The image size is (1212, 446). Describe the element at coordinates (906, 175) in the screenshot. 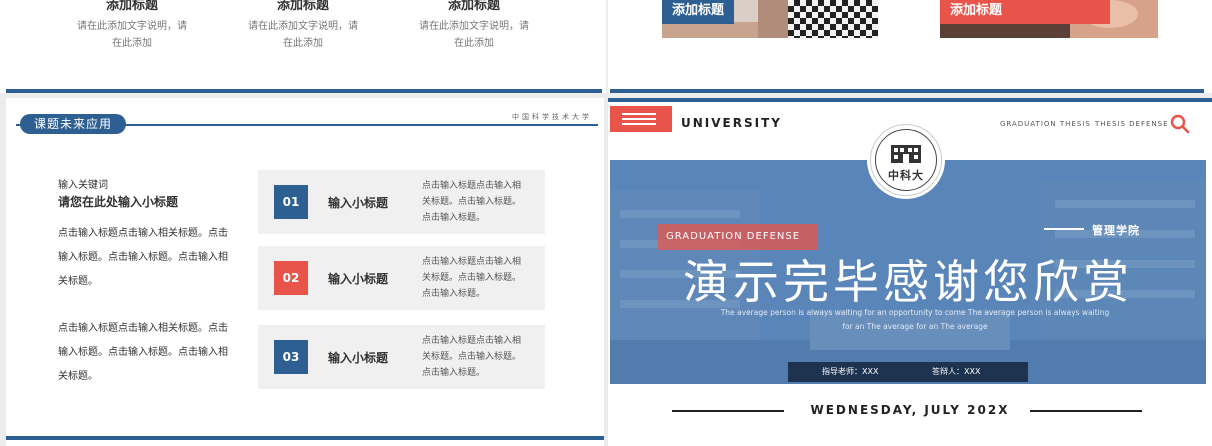

I see `logo-text: 中科大` at that location.